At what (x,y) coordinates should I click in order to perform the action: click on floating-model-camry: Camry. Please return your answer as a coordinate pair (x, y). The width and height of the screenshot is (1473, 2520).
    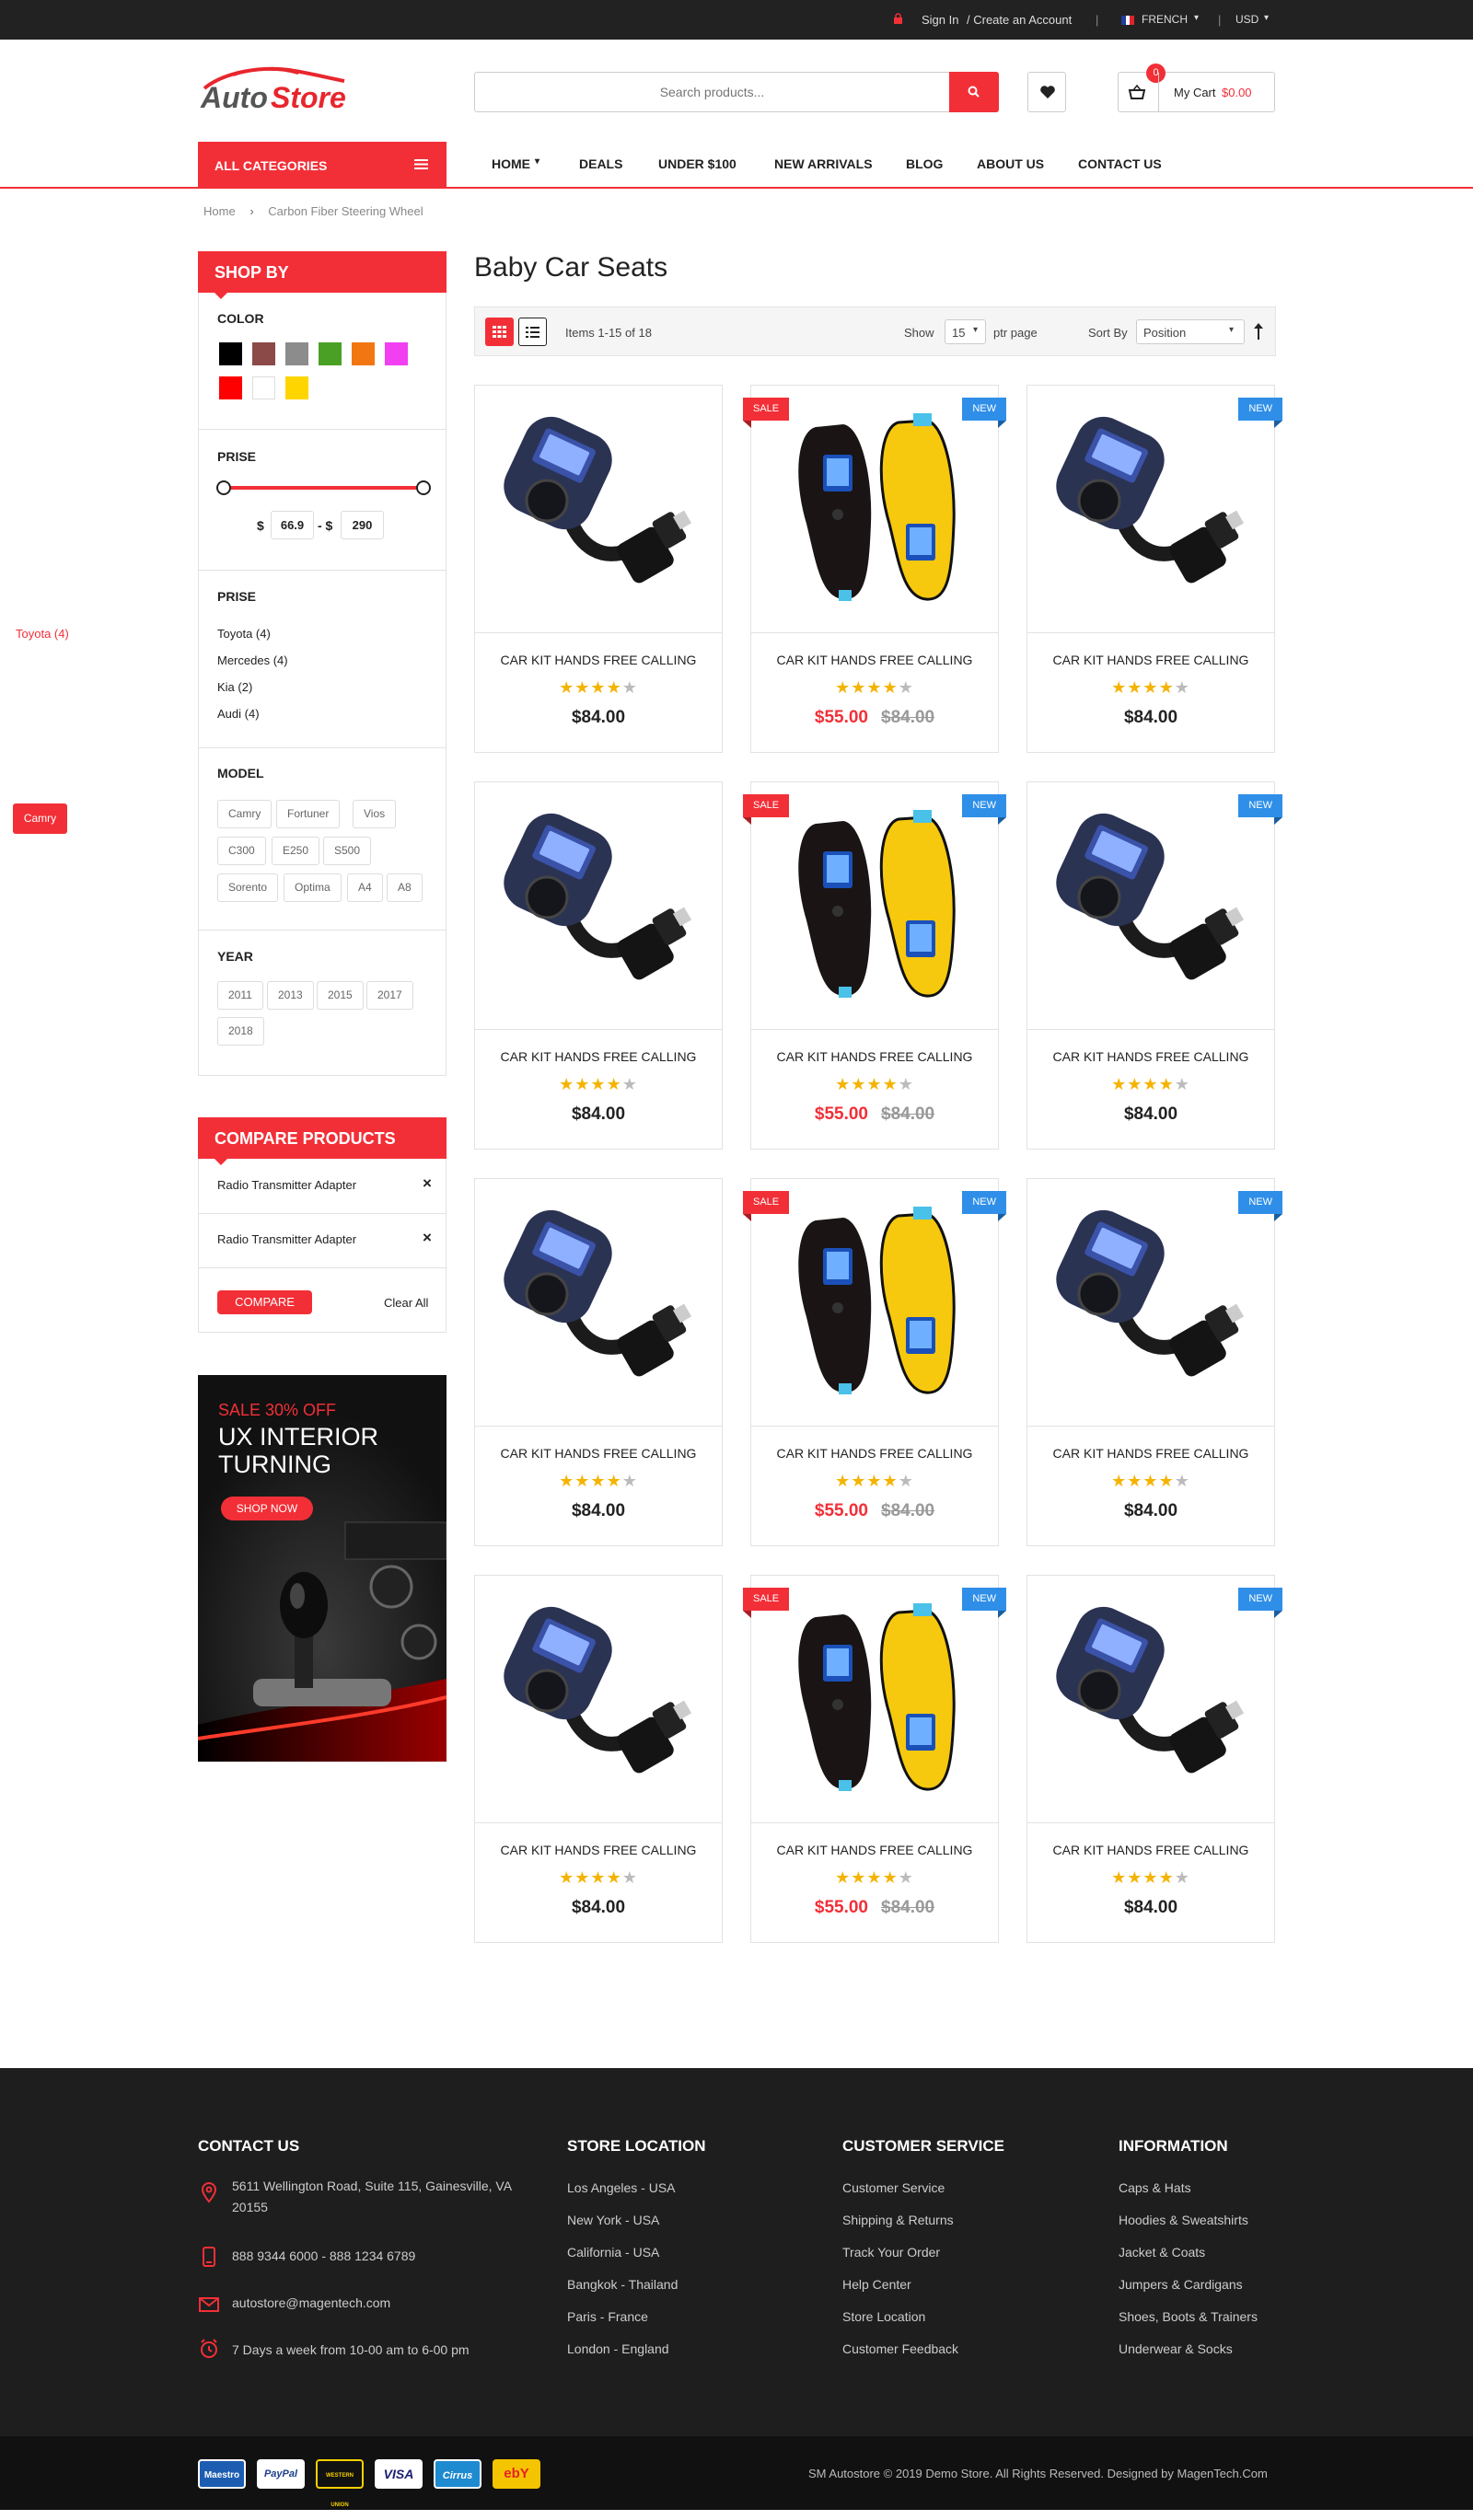
    Looking at the image, I should click on (40, 818).